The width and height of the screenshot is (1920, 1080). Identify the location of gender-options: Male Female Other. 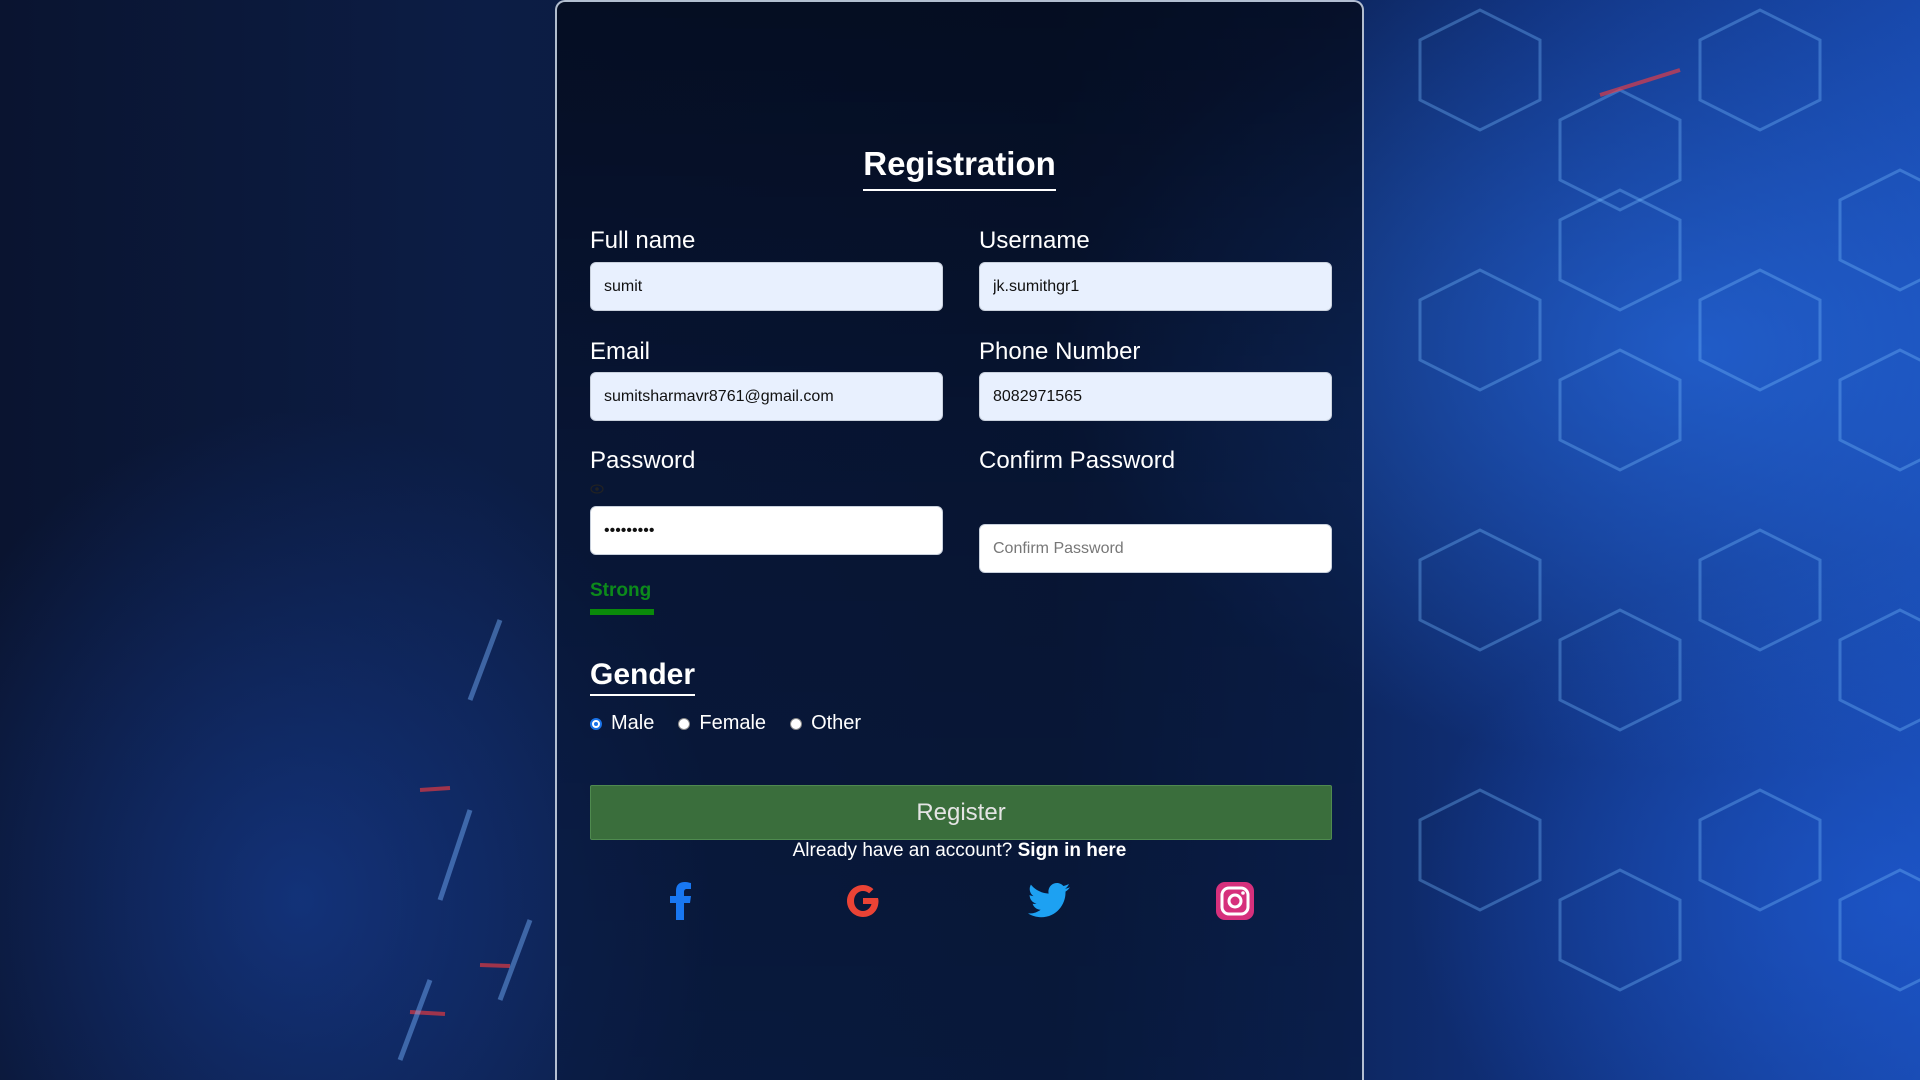
(737, 723).